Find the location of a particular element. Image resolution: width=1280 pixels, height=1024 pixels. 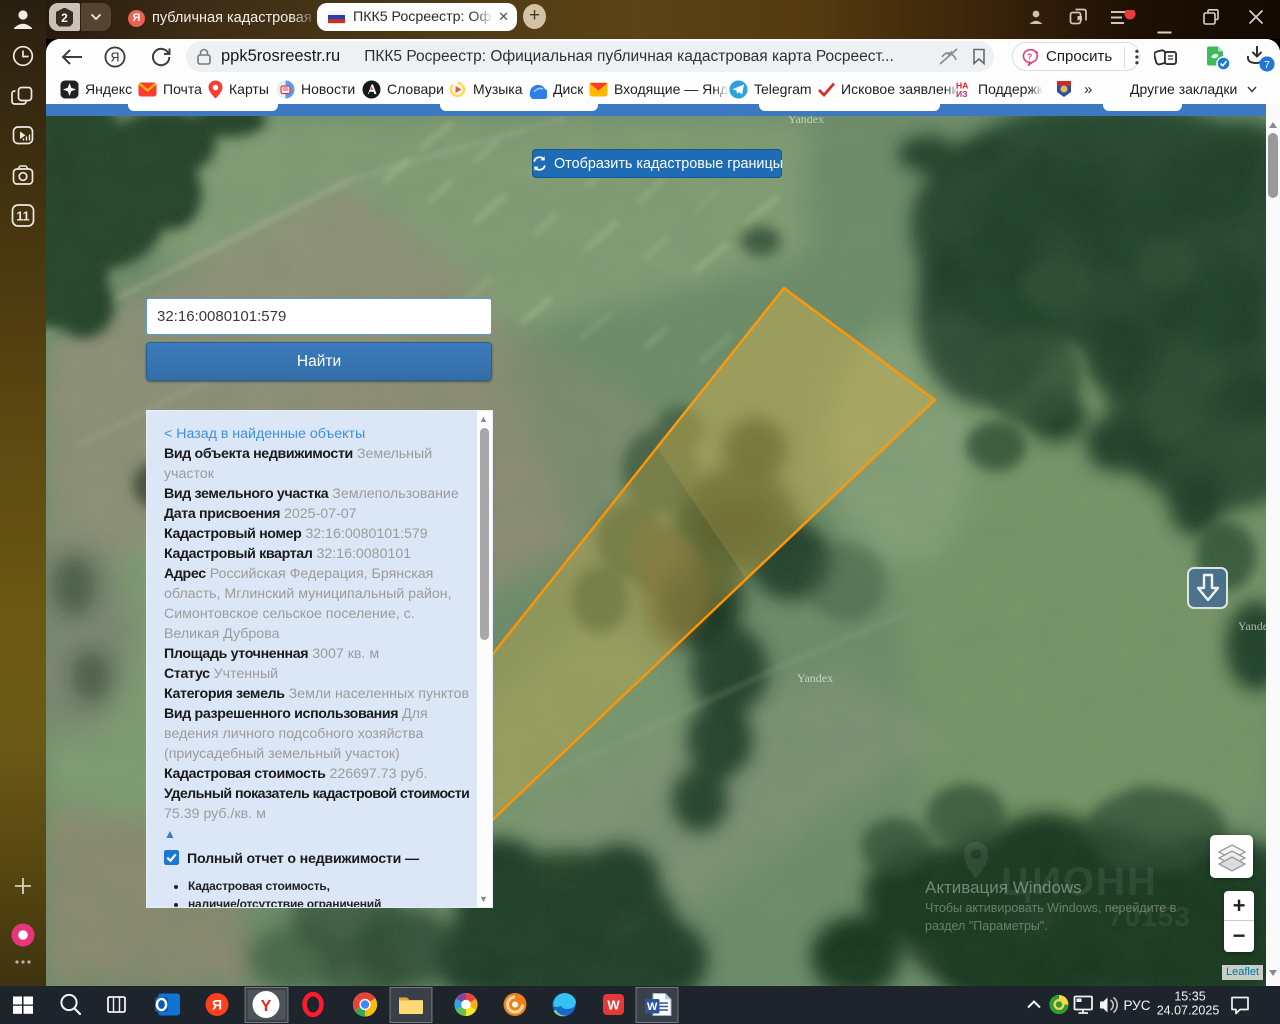

svg-text: 11 is located at coordinates (22, 217).